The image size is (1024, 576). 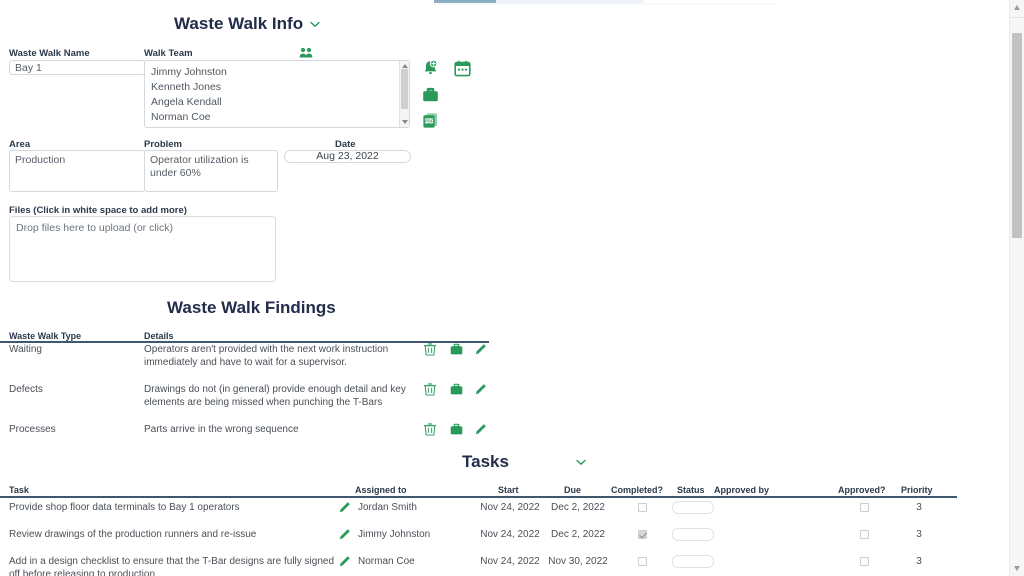 I want to click on tasks-col-task: Task, so click(x=19, y=490).